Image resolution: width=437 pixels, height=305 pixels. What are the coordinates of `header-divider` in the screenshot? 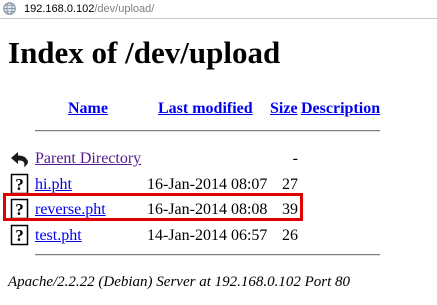 It's located at (207, 131).